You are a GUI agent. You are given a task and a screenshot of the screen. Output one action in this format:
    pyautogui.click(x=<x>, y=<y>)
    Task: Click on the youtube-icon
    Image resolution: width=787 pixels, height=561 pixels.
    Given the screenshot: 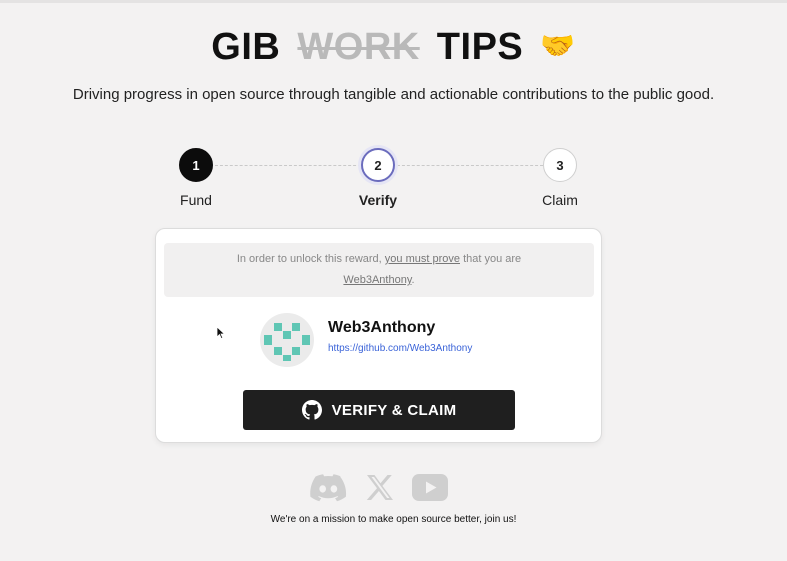 What is the action you would take?
    pyautogui.click(x=430, y=490)
    